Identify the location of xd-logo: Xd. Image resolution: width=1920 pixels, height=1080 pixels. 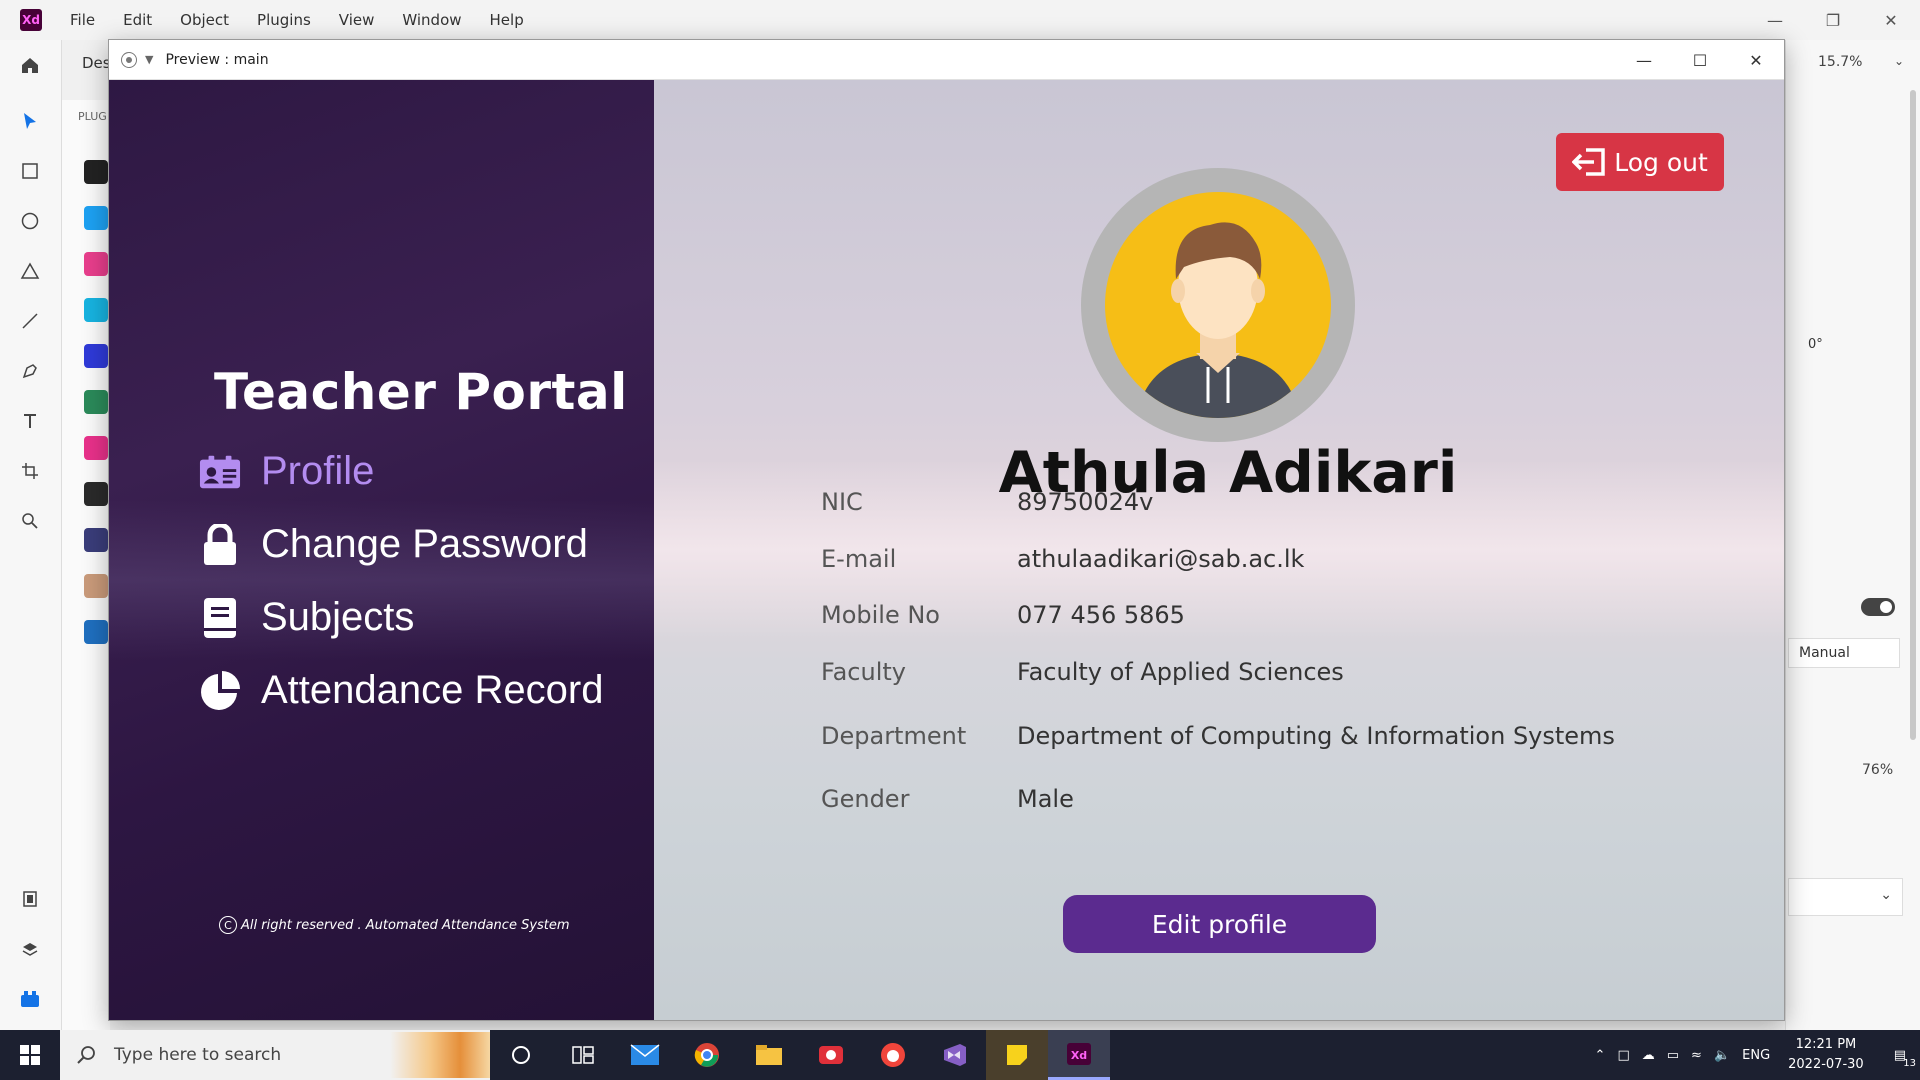
(31, 20).